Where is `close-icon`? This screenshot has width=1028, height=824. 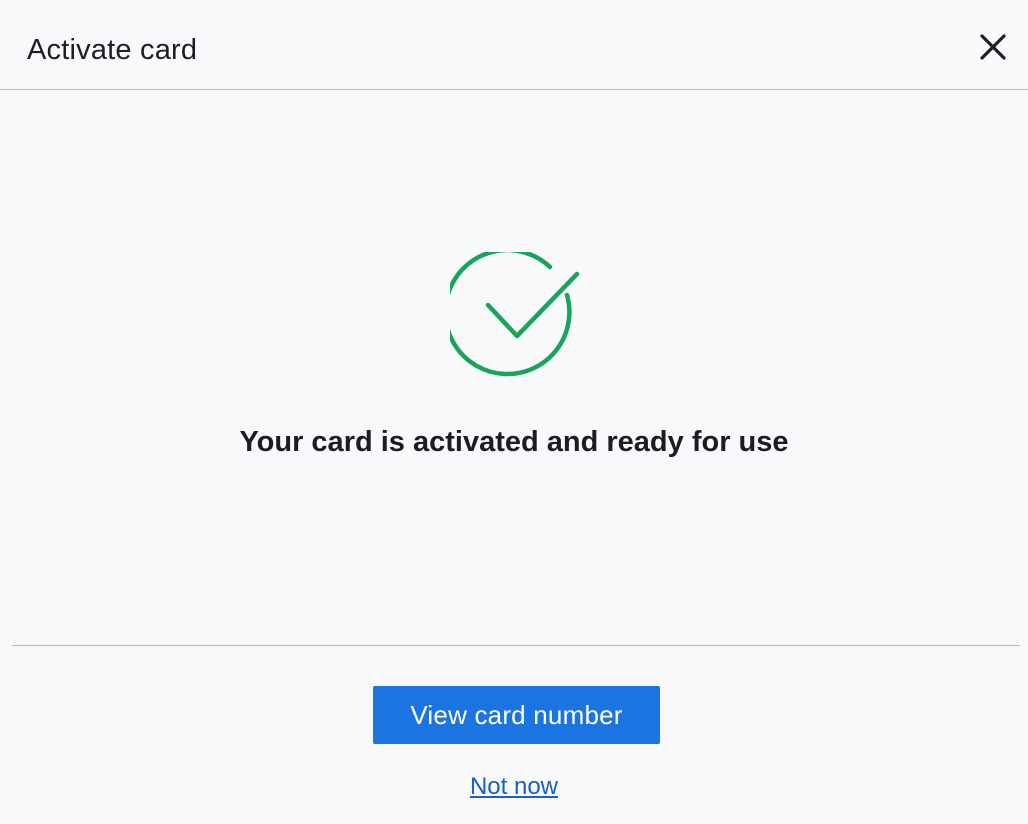
close-icon is located at coordinates (993, 47).